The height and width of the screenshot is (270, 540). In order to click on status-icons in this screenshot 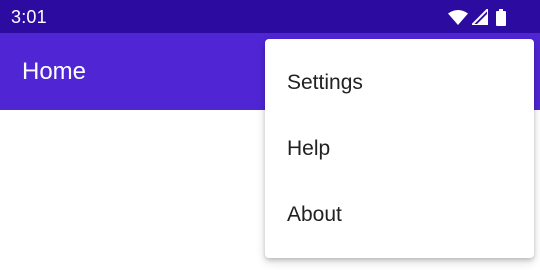, I will do `click(477, 16)`.